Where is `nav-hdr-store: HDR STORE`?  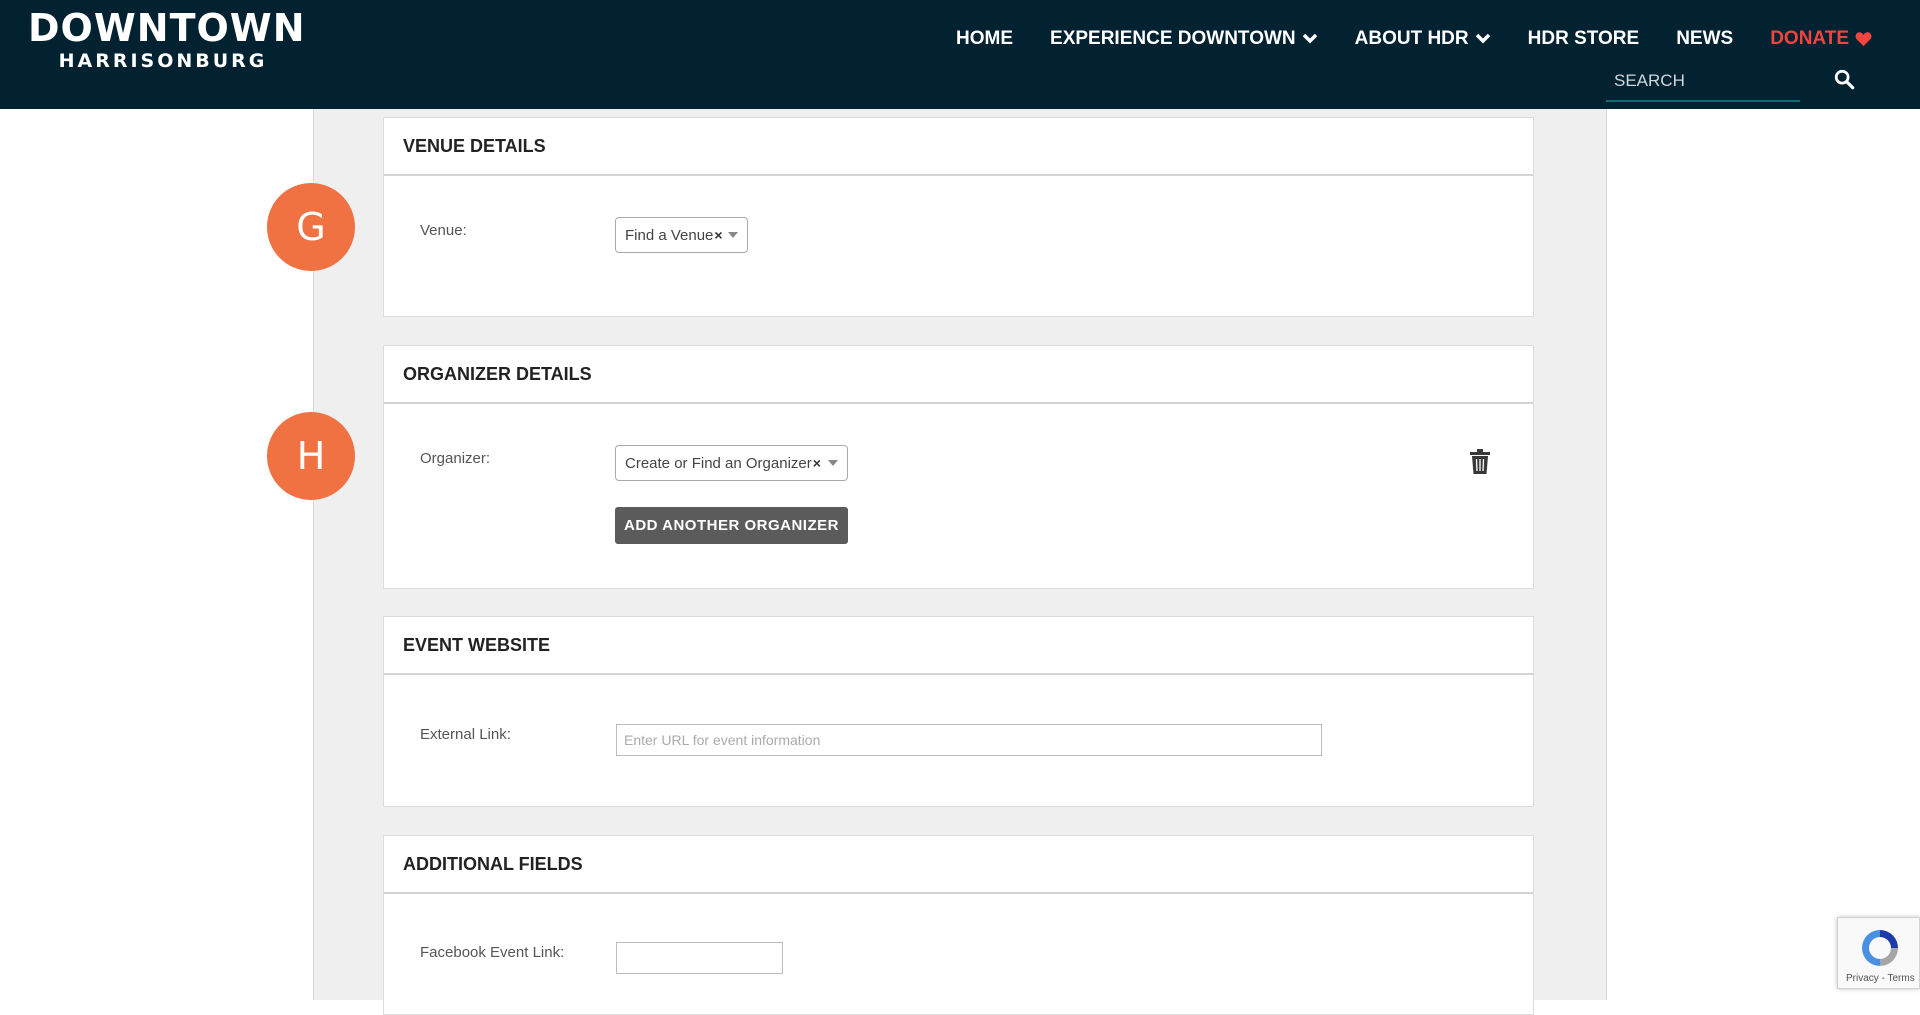
nav-hdr-store: HDR STORE is located at coordinates (1584, 39).